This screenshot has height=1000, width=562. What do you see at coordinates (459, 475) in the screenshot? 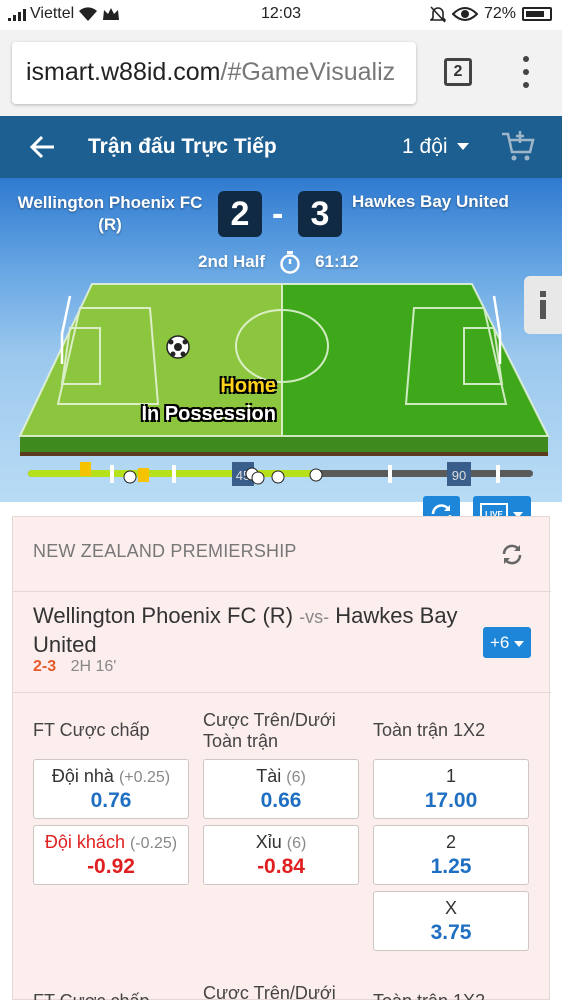
I see `full-time-label: 90` at bounding box center [459, 475].